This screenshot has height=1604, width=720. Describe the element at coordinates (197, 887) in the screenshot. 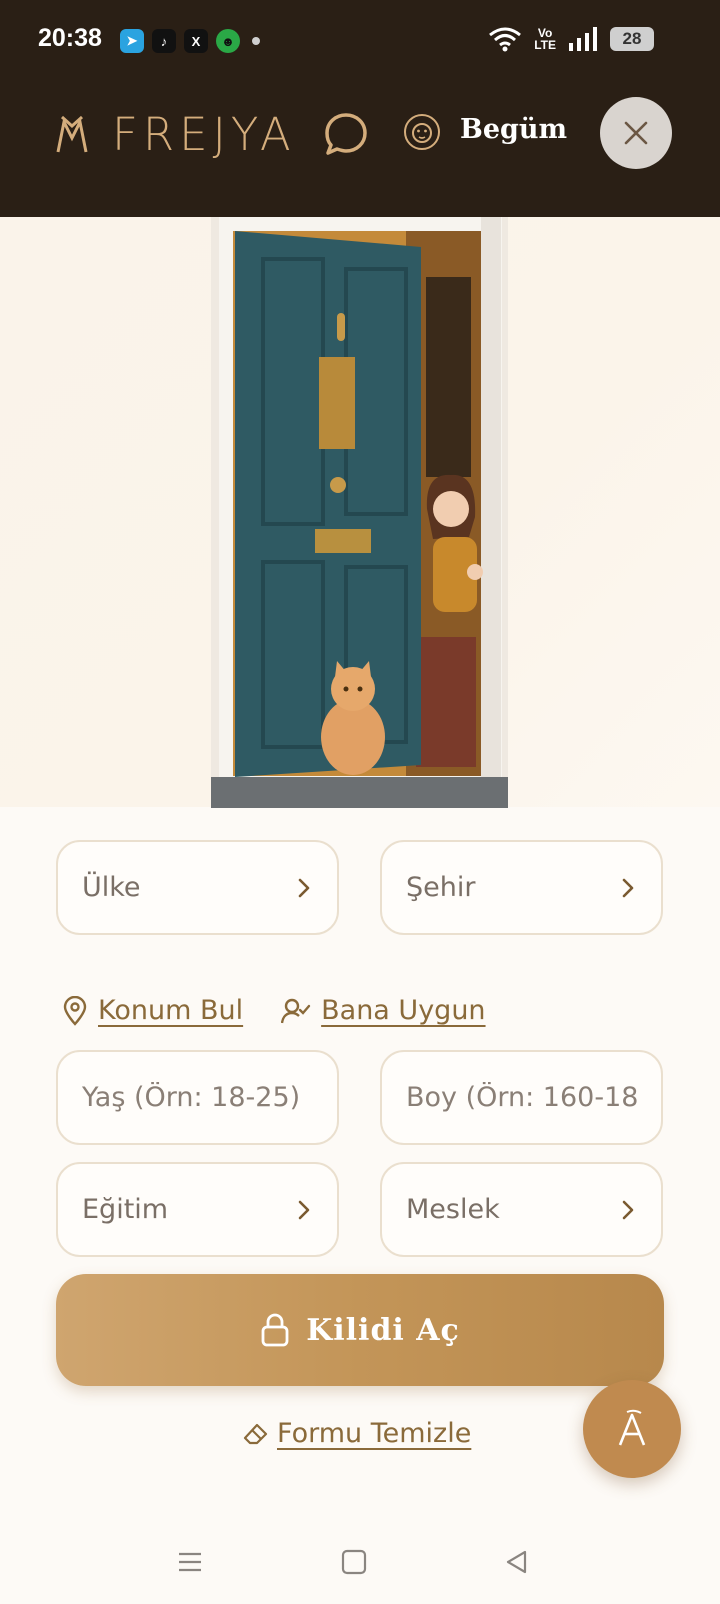

I see `country-select: Ülke` at that location.